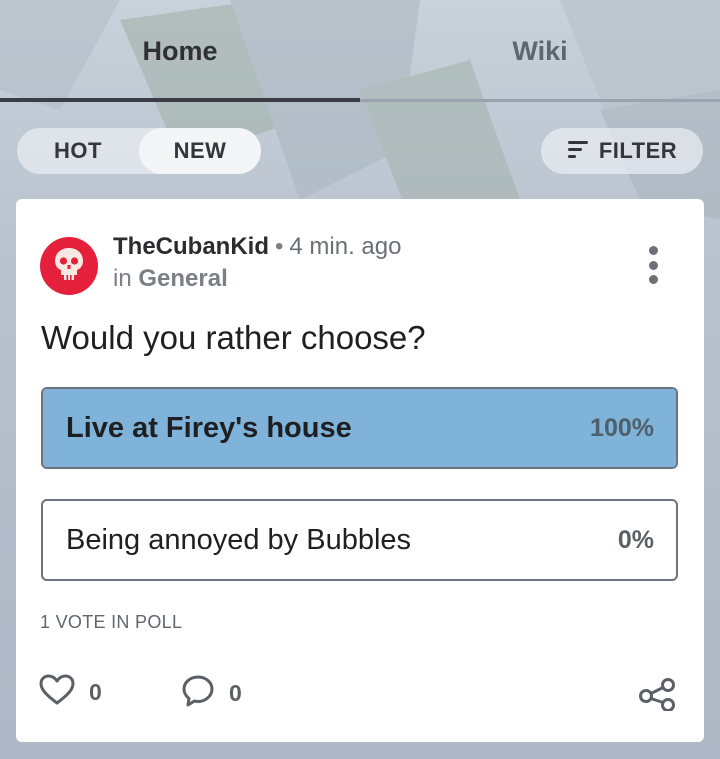  What do you see at coordinates (235, 693) in the screenshot?
I see `comment-count: 0` at bounding box center [235, 693].